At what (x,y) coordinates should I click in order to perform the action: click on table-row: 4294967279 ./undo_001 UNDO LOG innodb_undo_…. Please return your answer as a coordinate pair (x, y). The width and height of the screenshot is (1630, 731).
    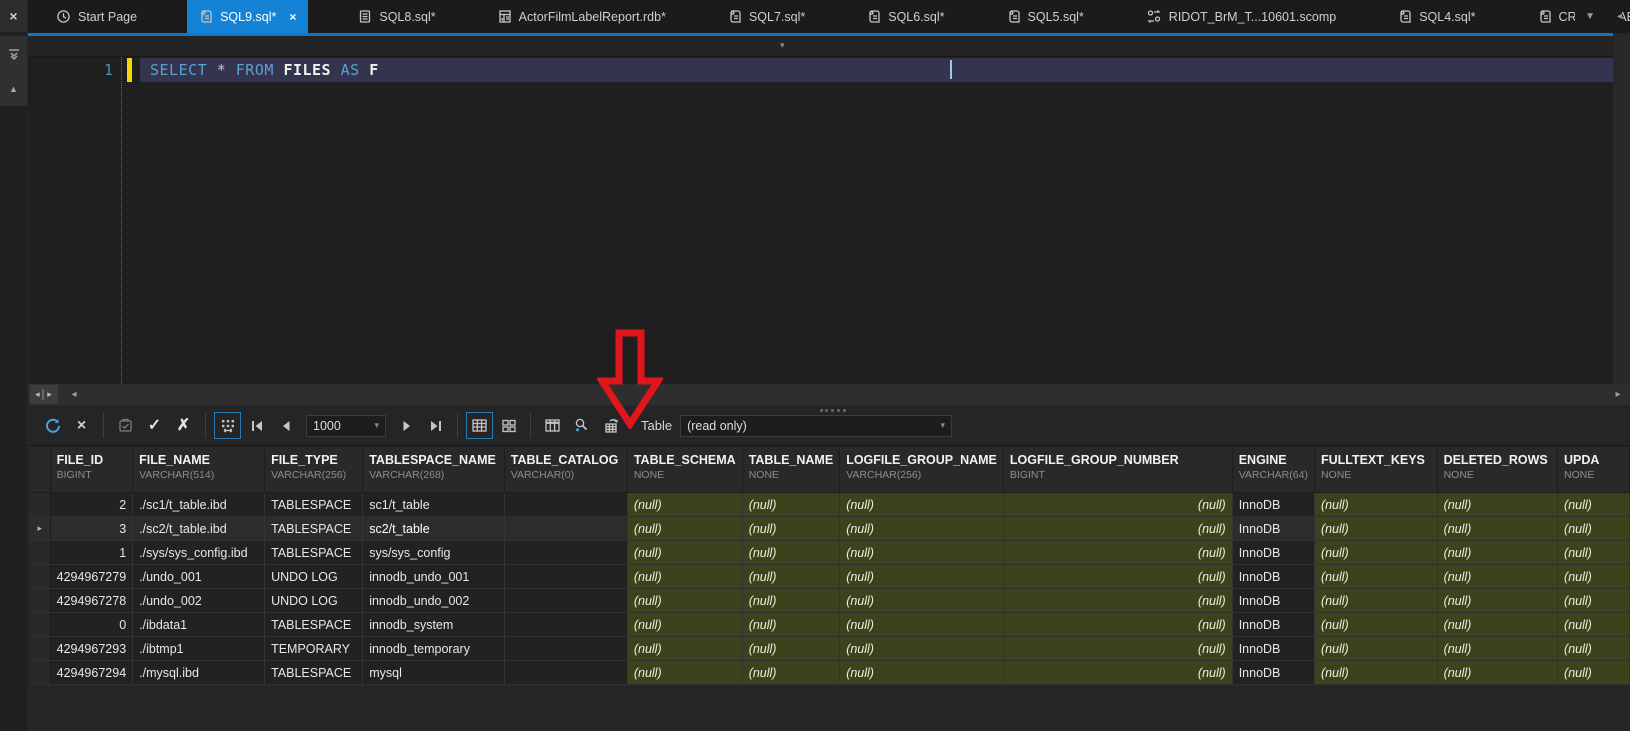
    Looking at the image, I should click on (830, 576).